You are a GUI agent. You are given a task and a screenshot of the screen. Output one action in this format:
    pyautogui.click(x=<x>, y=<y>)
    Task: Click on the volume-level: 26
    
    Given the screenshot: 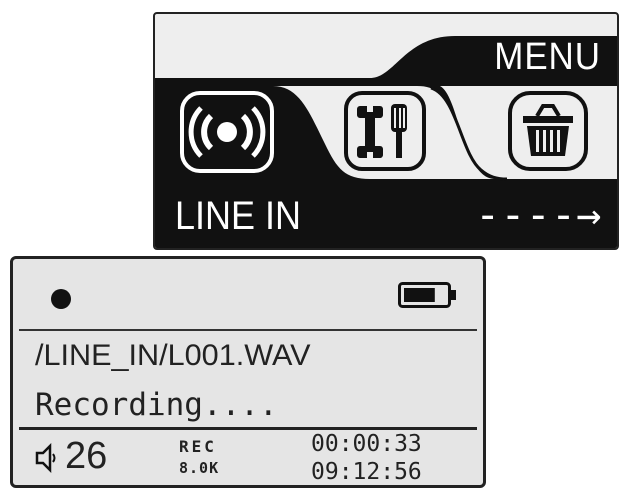 What is the action you would take?
    pyautogui.click(x=86, y=456)
    